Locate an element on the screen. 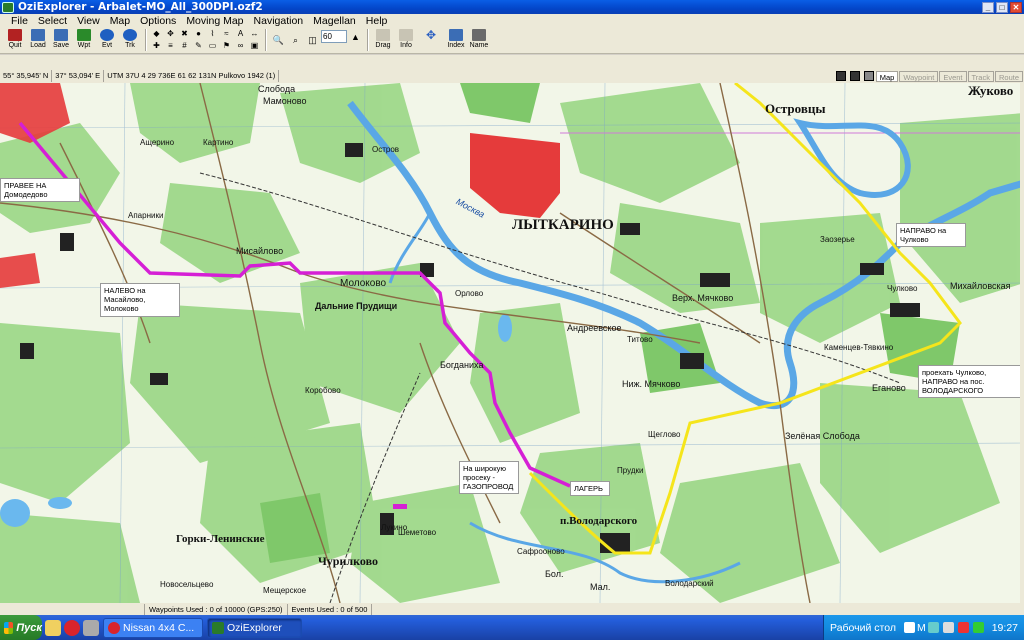  map-place: Бол. is located at coordinates (554, 574).